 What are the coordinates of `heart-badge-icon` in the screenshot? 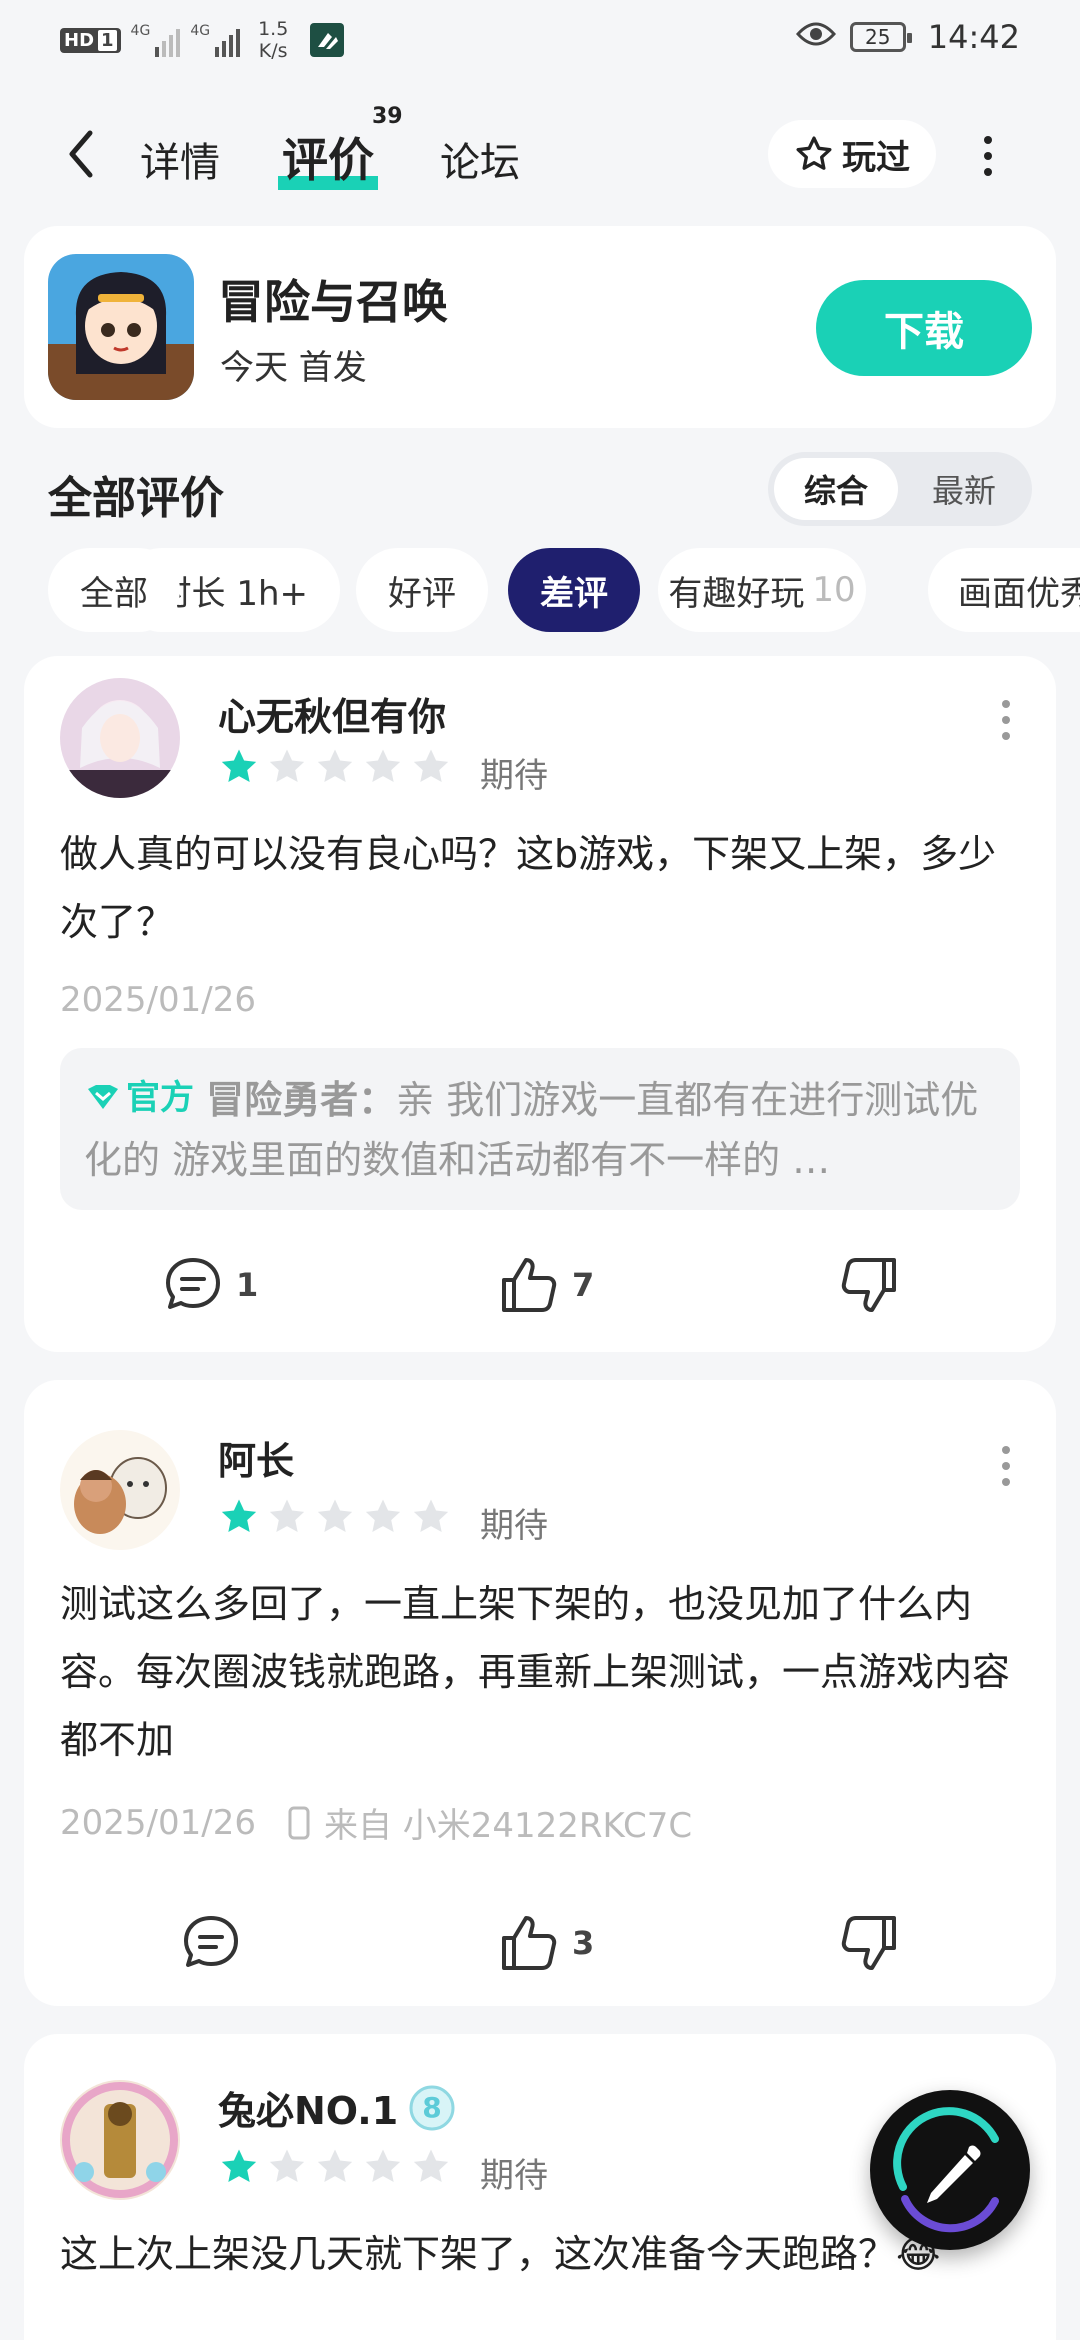 It's located at (103, 1097).